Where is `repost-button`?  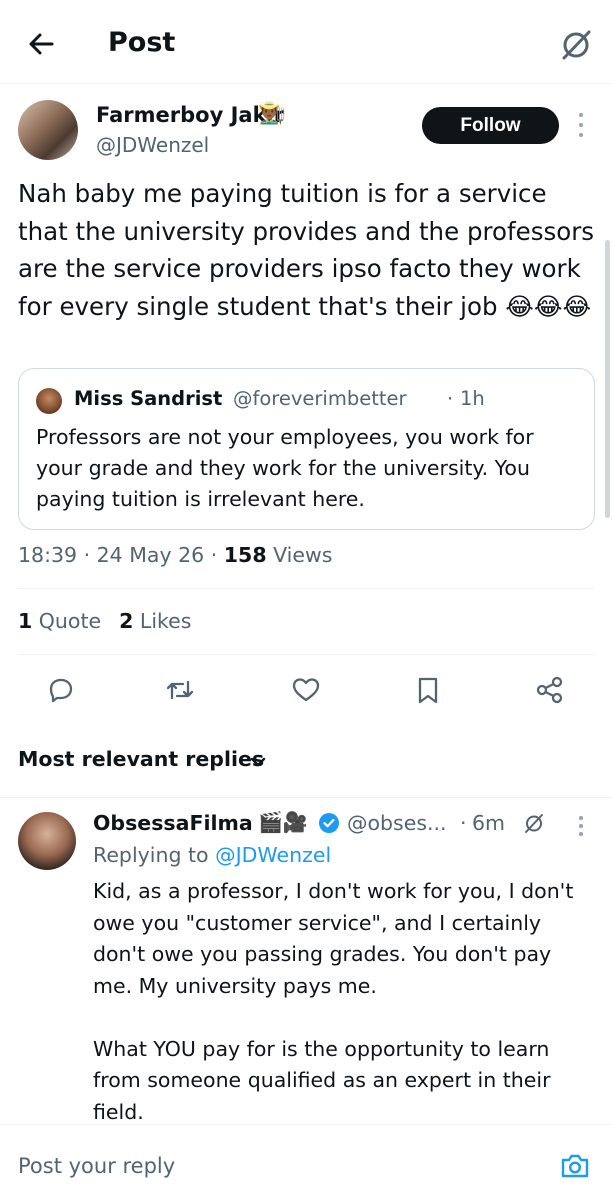
repost-button is located at coordinates (180, 690).